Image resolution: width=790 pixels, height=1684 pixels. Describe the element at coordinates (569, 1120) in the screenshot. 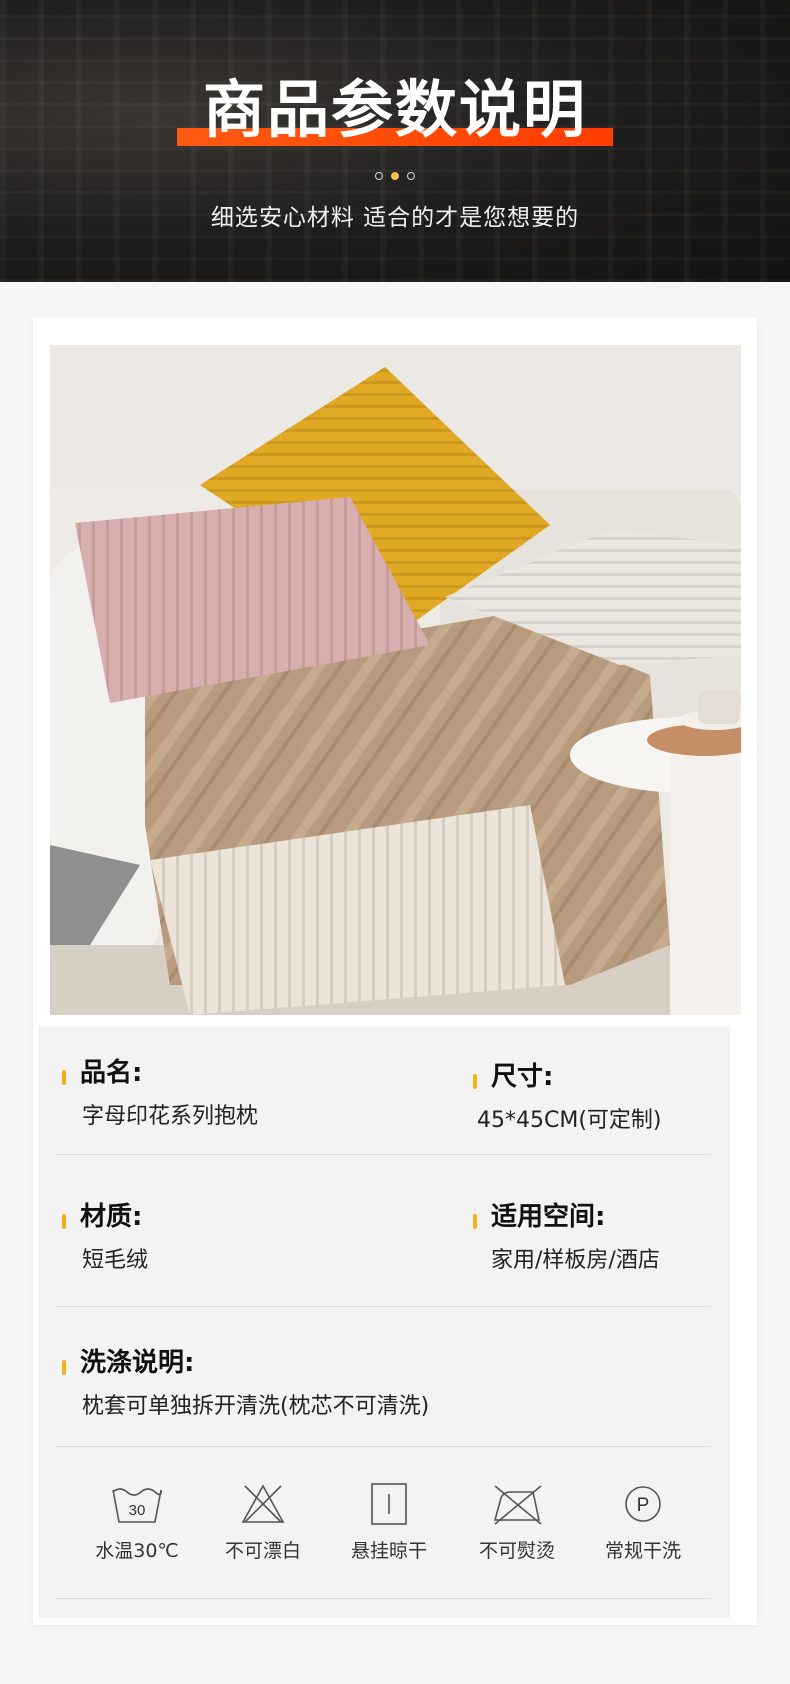

I see `spec-size-value: 45*45CM(可定制)` at that location.